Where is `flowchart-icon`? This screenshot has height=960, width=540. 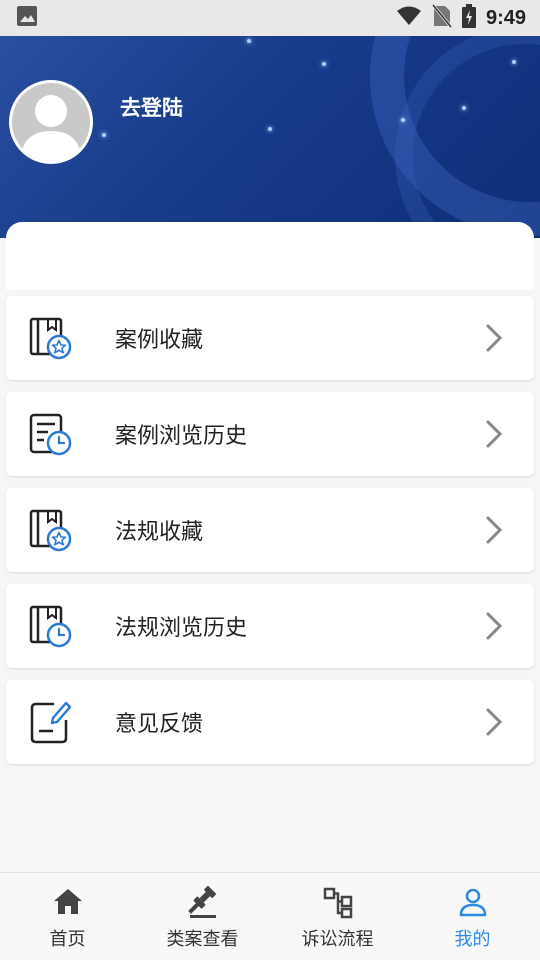 flowchart-icon is located at coordinates (337, 903).